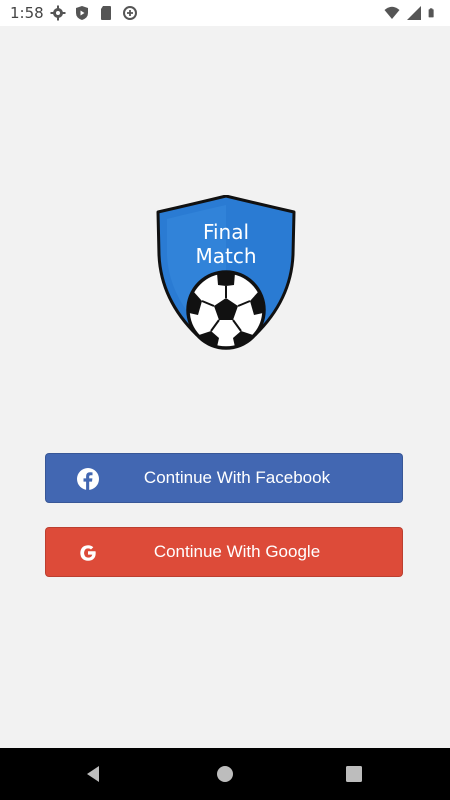 This screenshot has height=800, width=450. Describe the element at coordinates (27, 13) in the screenshot. I see `status-time: 1:58` at that location.